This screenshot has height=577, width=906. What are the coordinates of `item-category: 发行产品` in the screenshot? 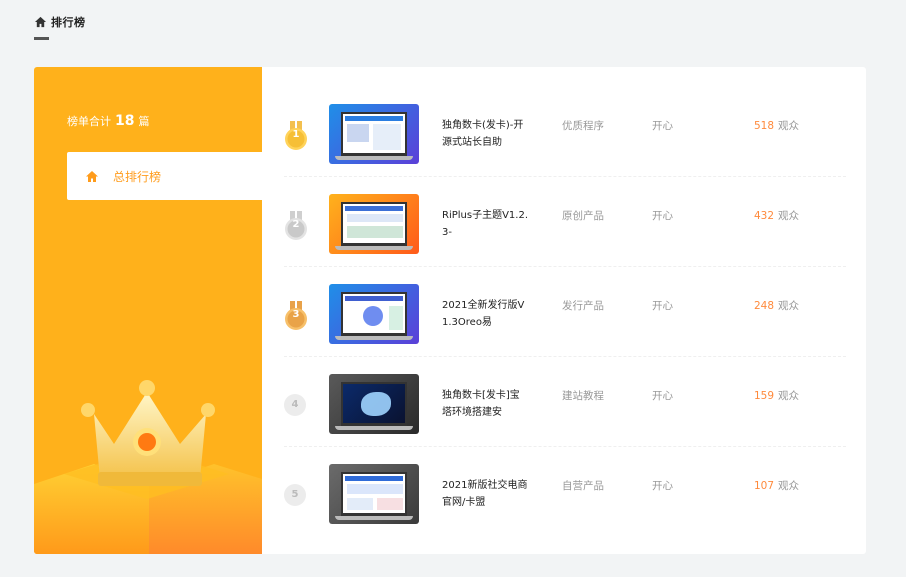 It's located at (583, 305).